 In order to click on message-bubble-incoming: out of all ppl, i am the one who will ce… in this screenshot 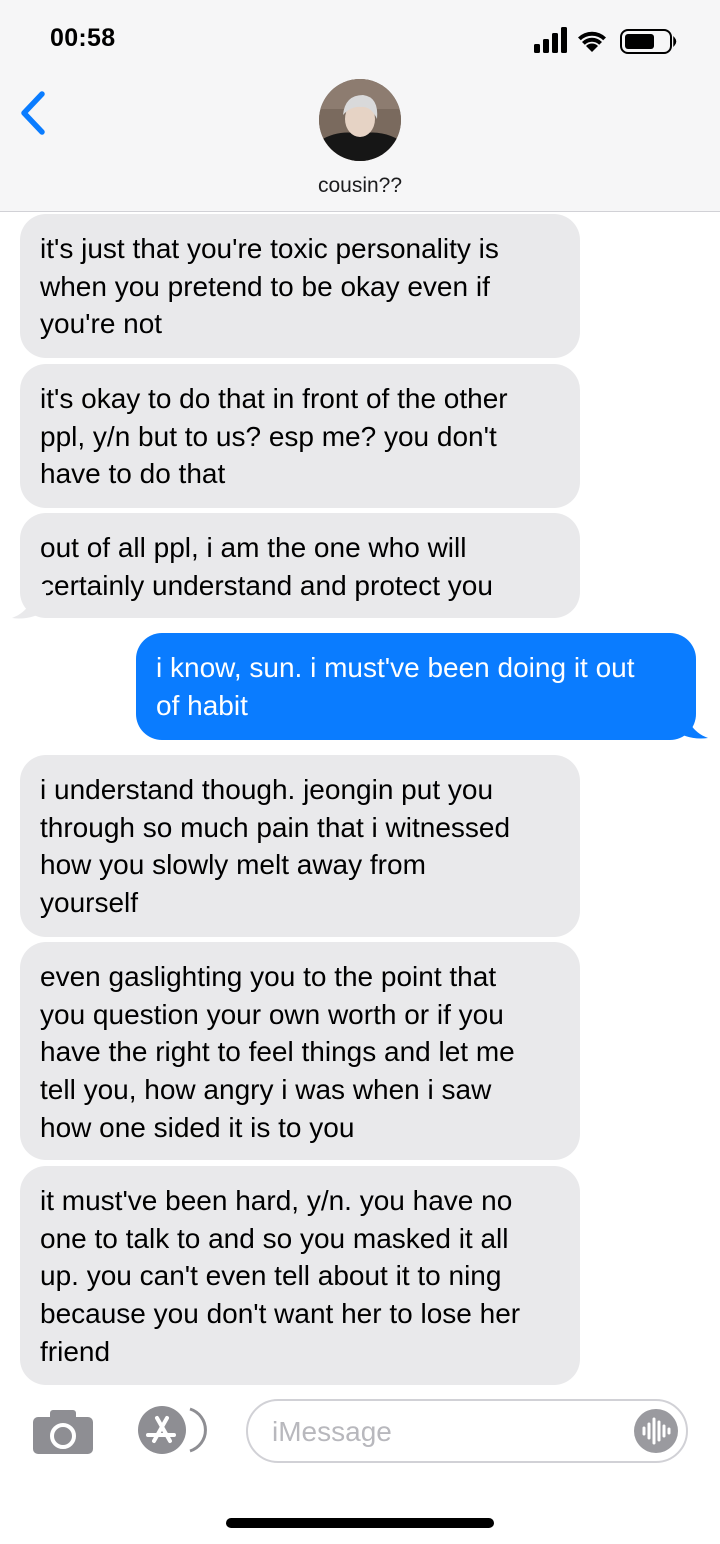, I will do `click(300, 565)`.